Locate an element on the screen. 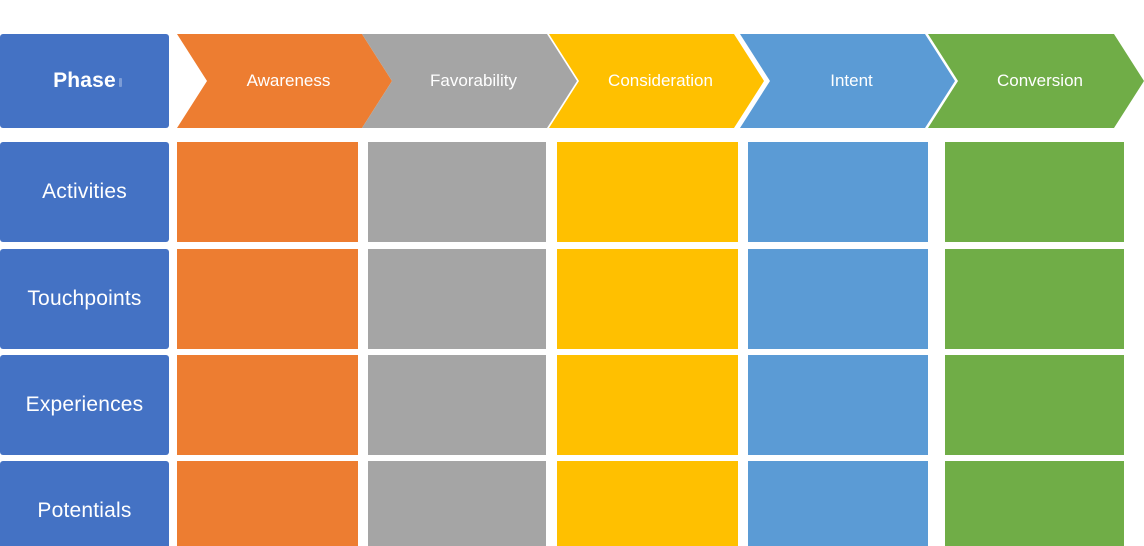 This screenshot has width=1144, height=546. phase-chevron-awareness: Awareness is located at coordinates (284, 81).